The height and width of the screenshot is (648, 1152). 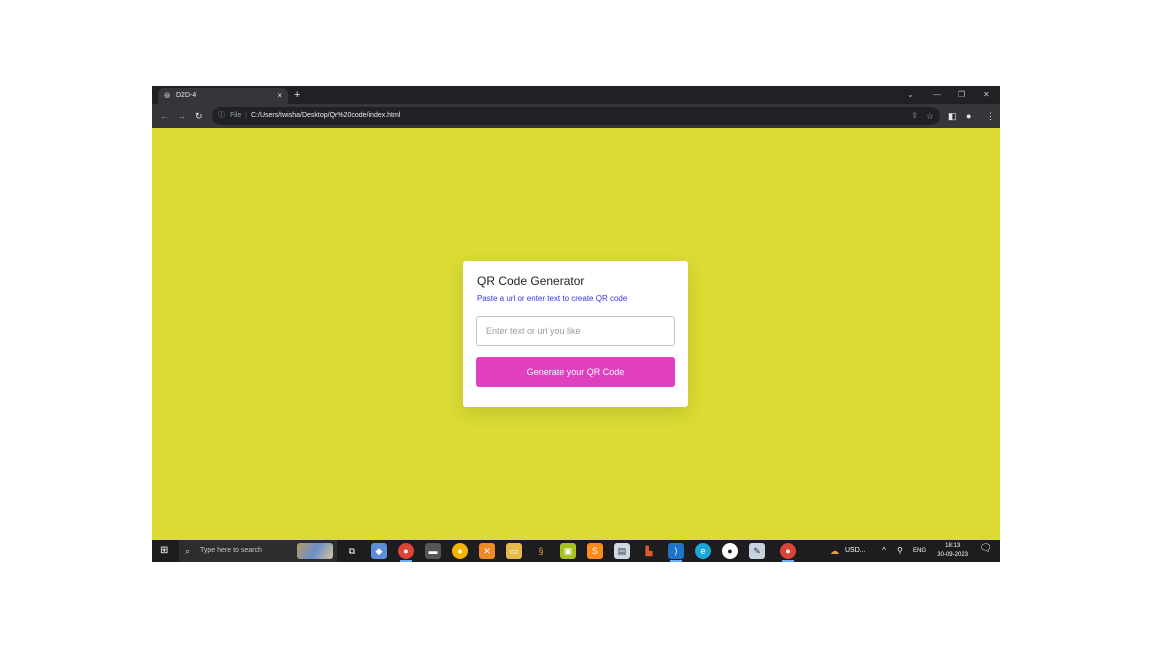 What do you see at coordinates (952, 551) in the screenshot?
I see `taskbar-clock: 18:13 30-09-2023` at bounding box center [952, 551].